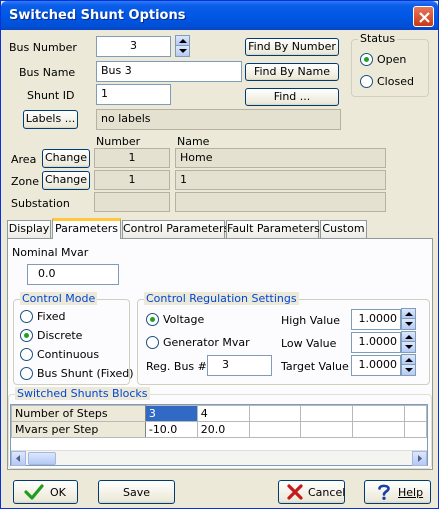  Describe the element at coordinates (43, 47) in the screenshot. I see `bus-number-label: Bus Number` at that location.